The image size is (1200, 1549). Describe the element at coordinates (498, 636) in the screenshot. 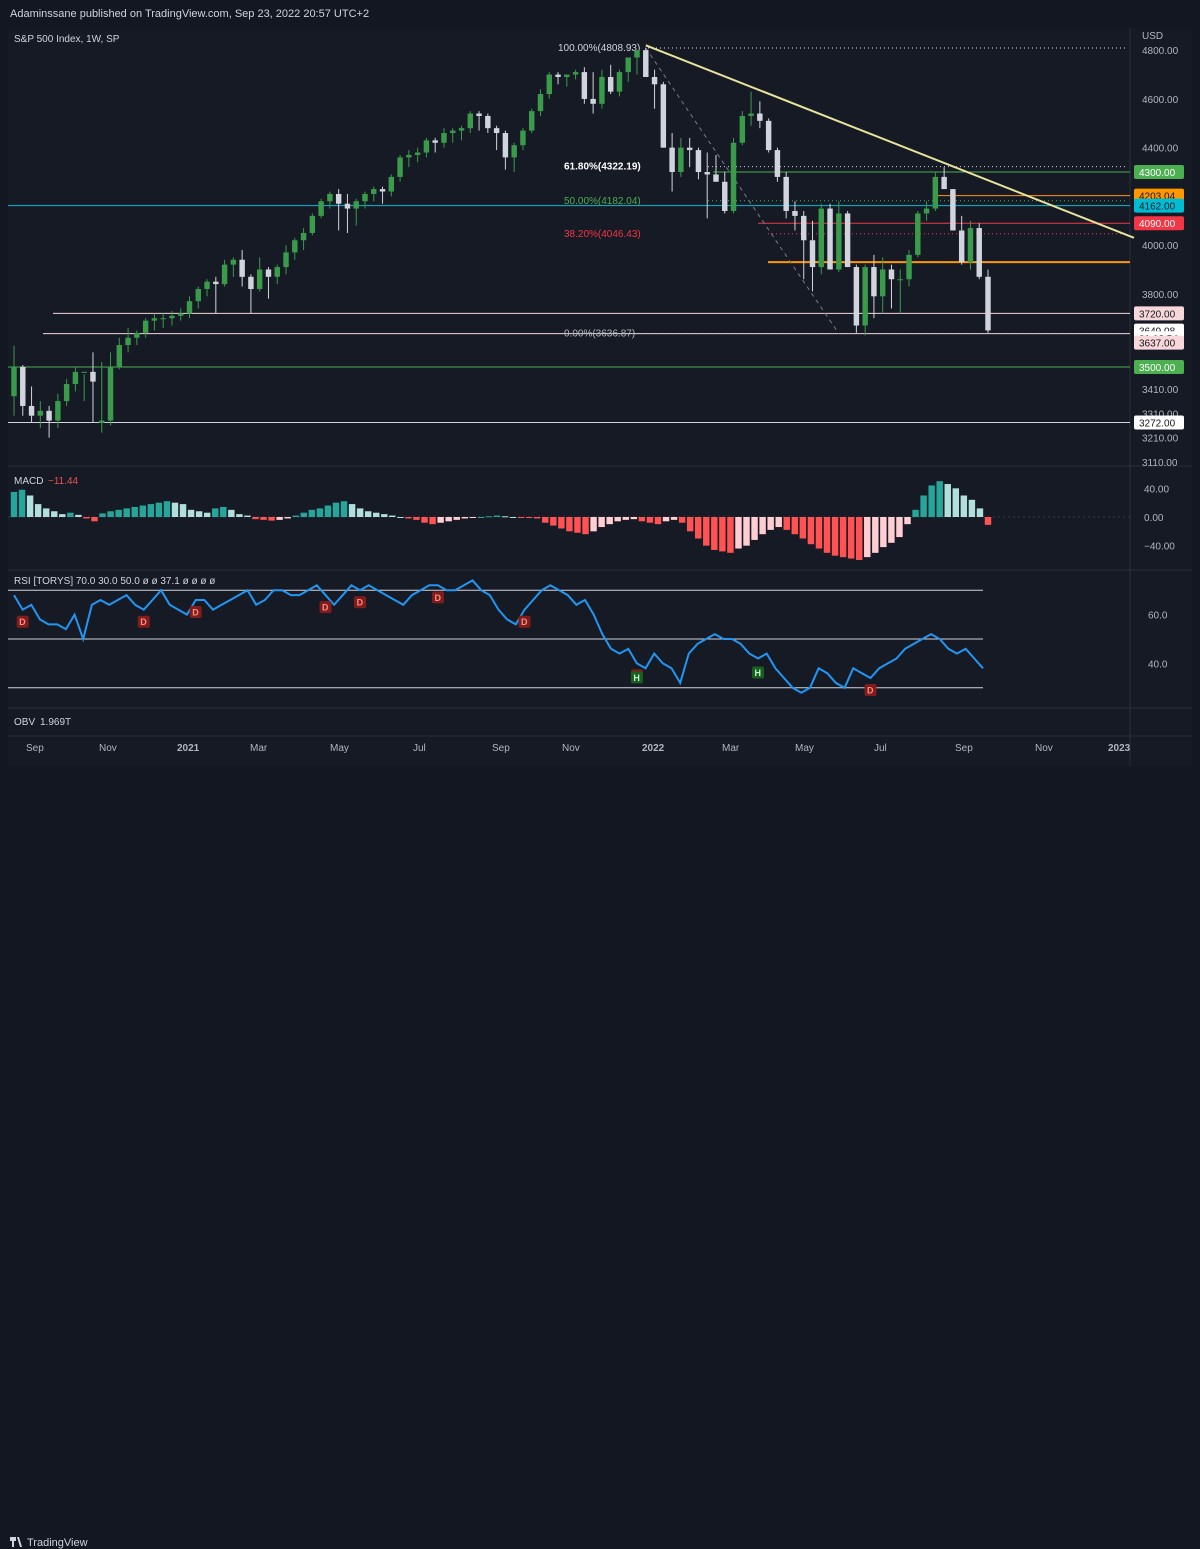

I see `rsi-line` at that location.